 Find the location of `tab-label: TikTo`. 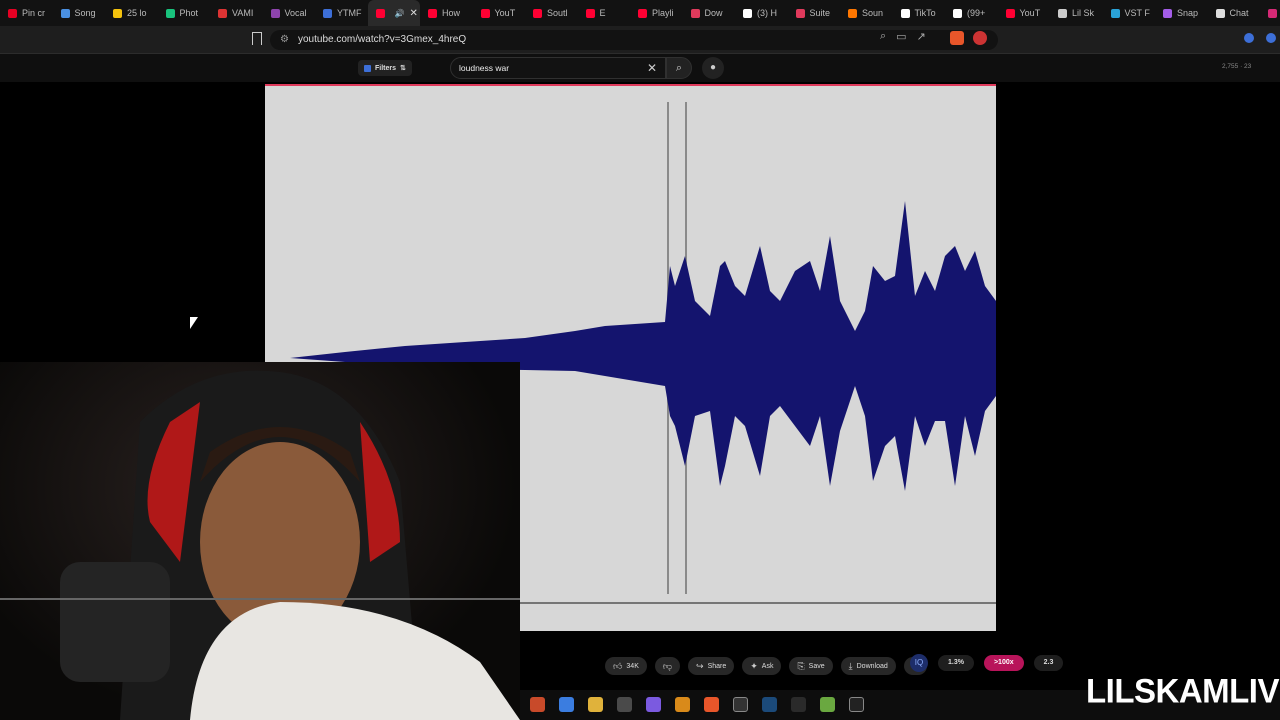

tab-label: TikTo is located at coordinates (925, 13).